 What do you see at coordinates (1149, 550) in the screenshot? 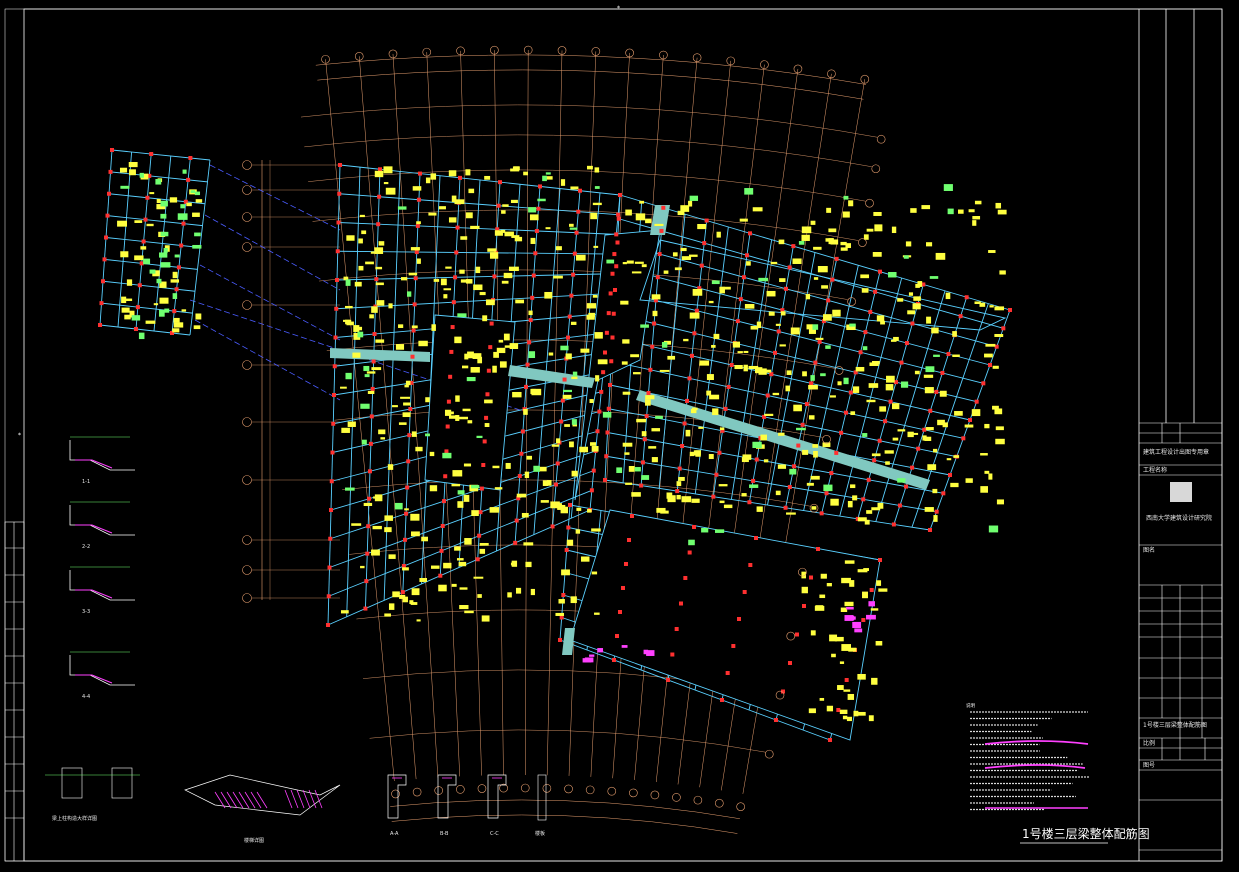
I see `drawing-label: 图名` at bounding box center [1149, 550].